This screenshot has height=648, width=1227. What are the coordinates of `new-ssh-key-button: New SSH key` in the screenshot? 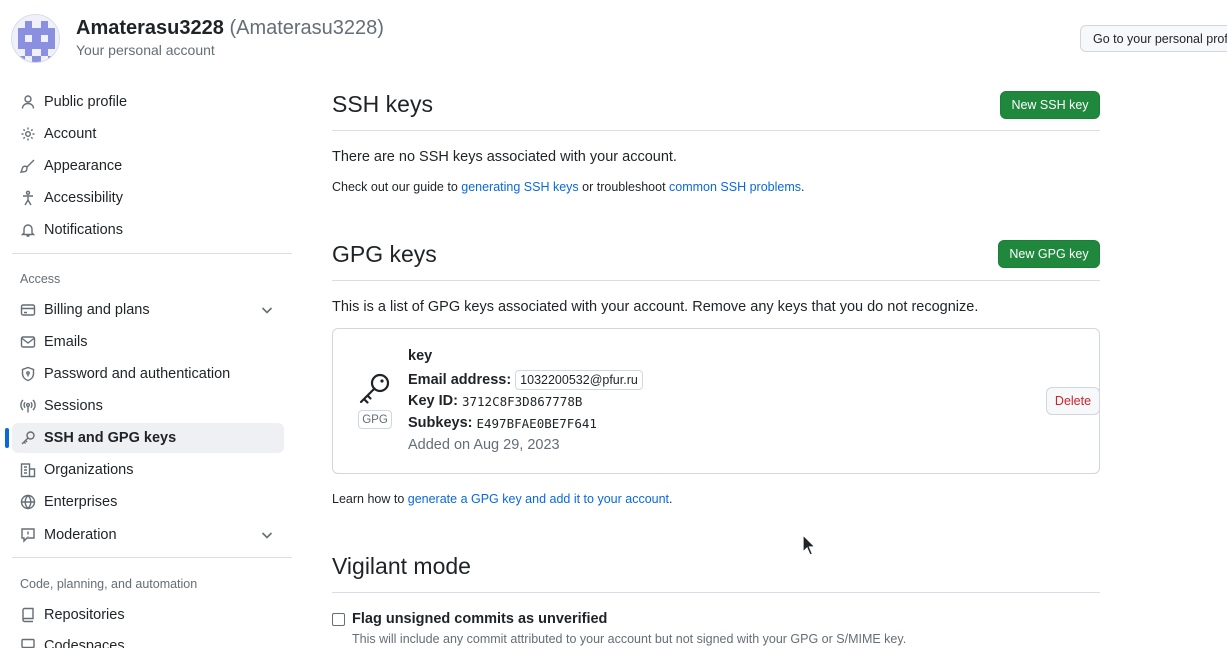 It's located at (1050, 105).